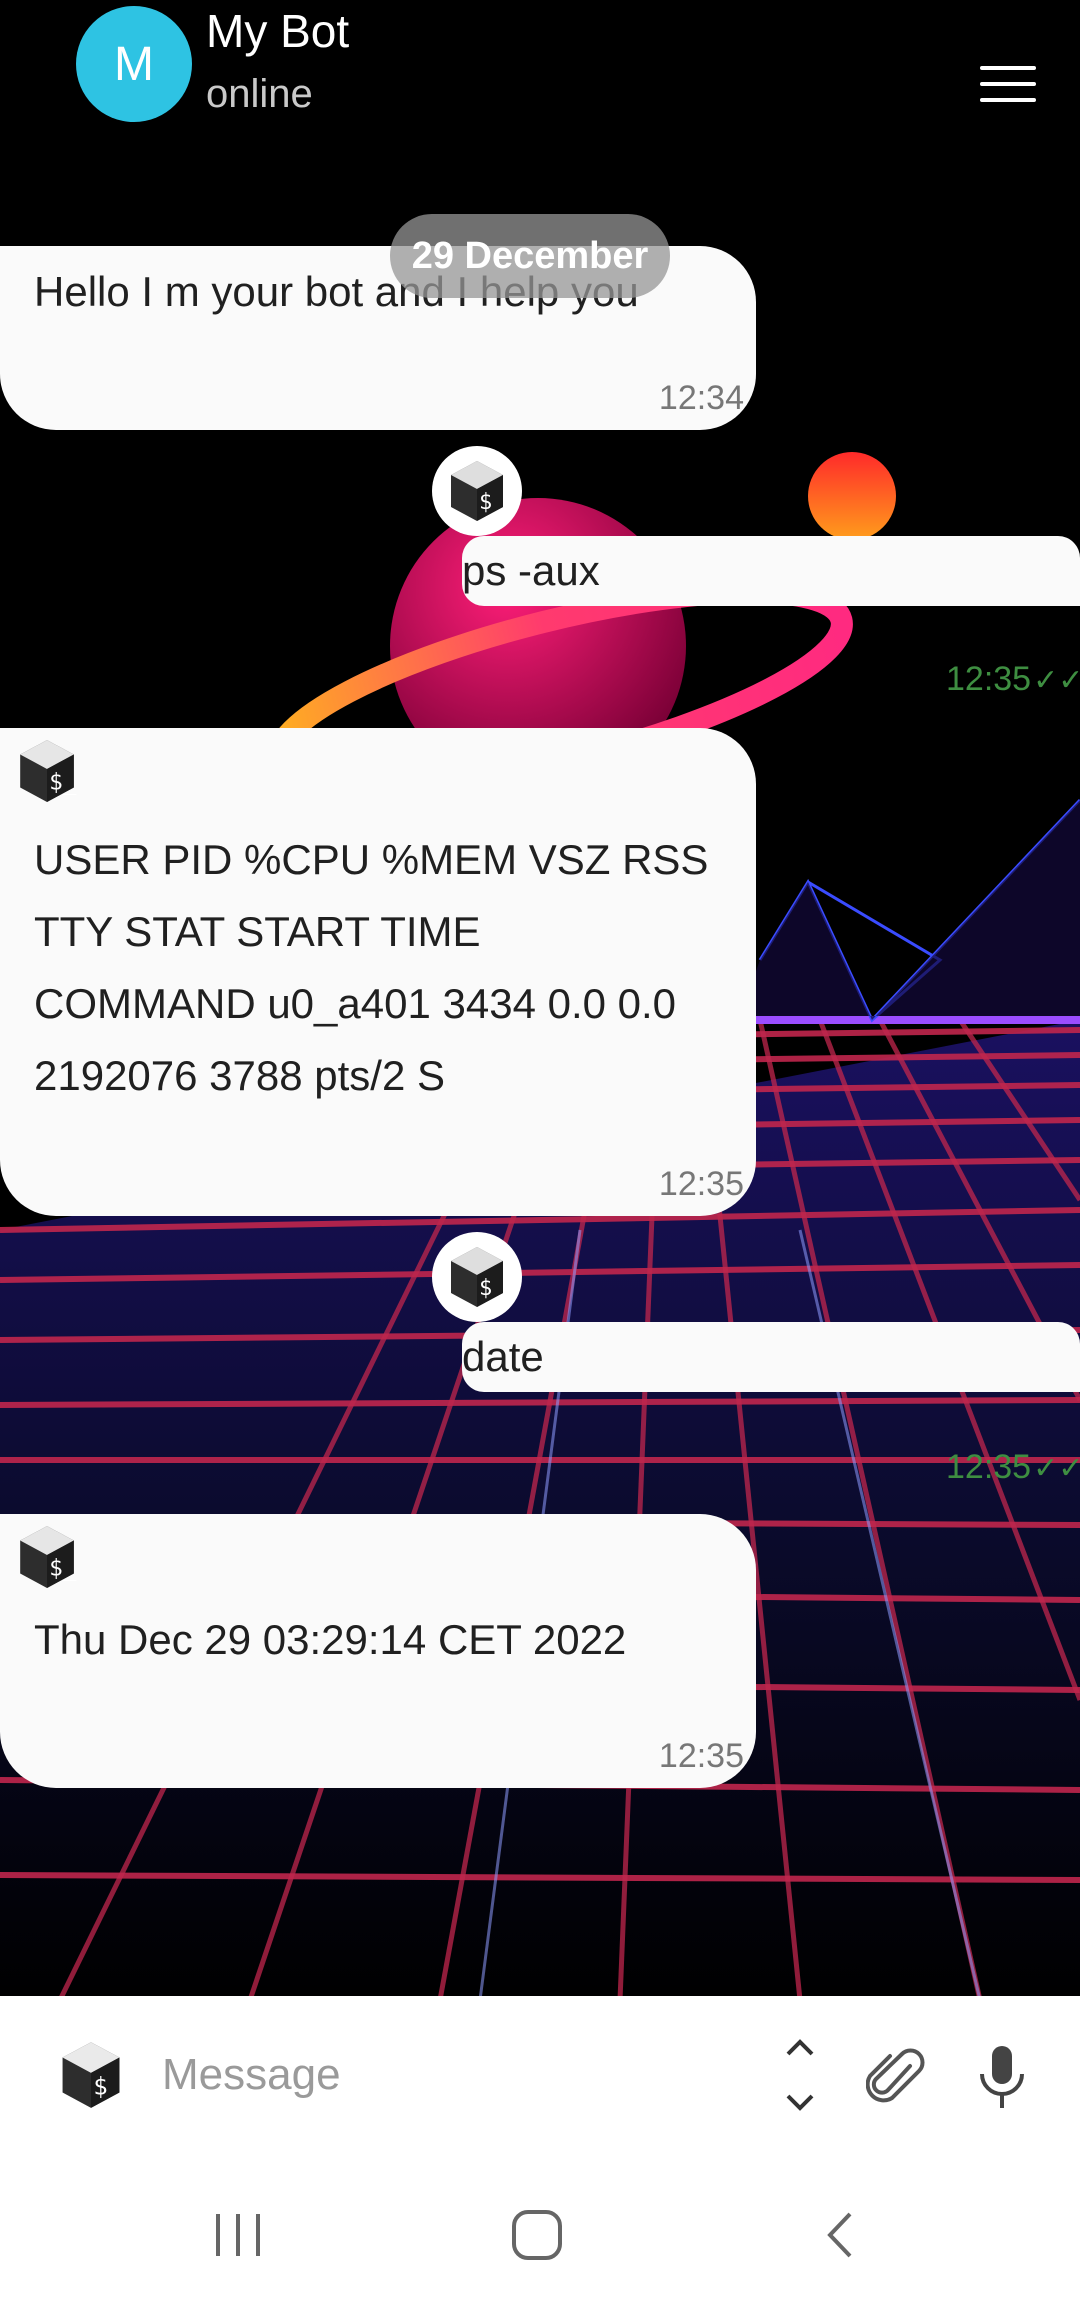 The width and height of the screenshot is (1080, 2308). Describe the element at coordinates (531, 570) in the screenshot. I see `message-text: ps -aux` at that location.